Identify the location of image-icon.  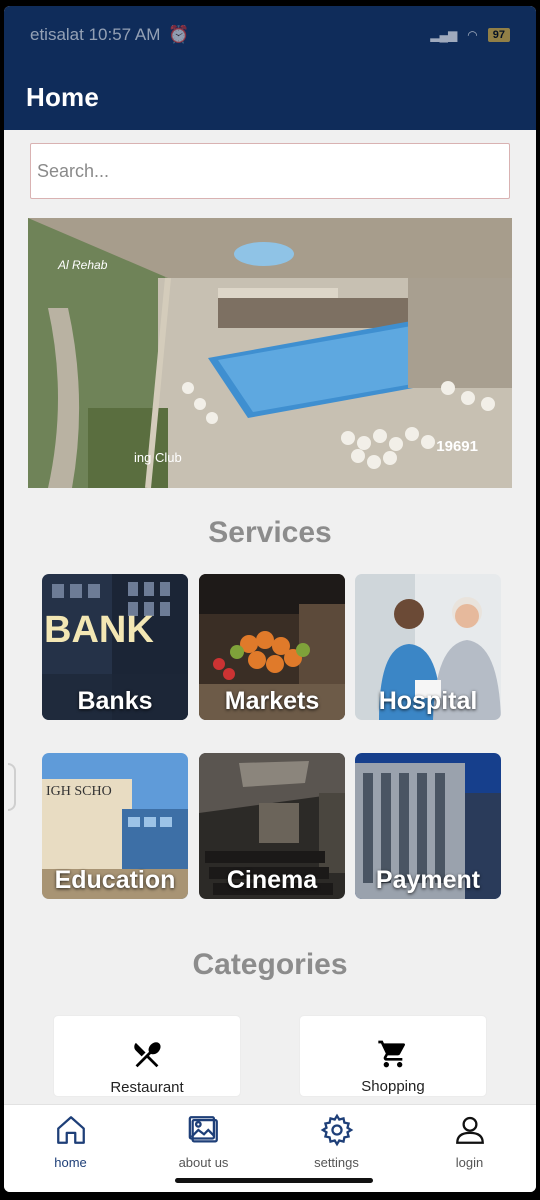
(203, 1129).